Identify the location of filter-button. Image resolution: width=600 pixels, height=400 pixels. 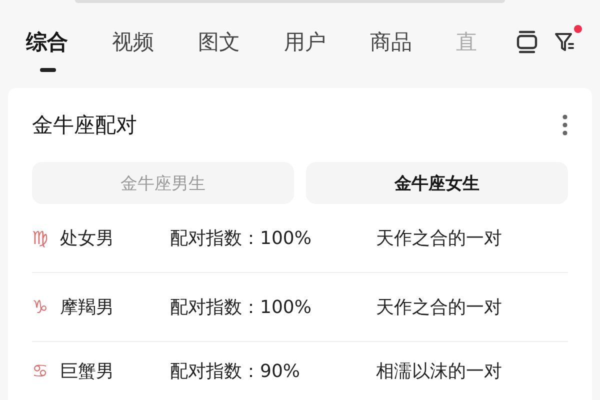
(565, 42).